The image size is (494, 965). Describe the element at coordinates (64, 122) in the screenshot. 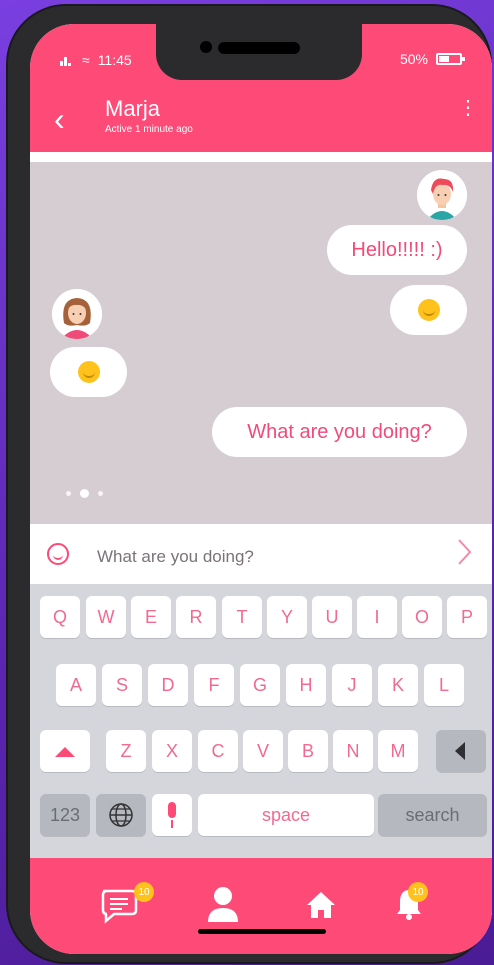

I see `back-chevron-icon: ‹` at that location.